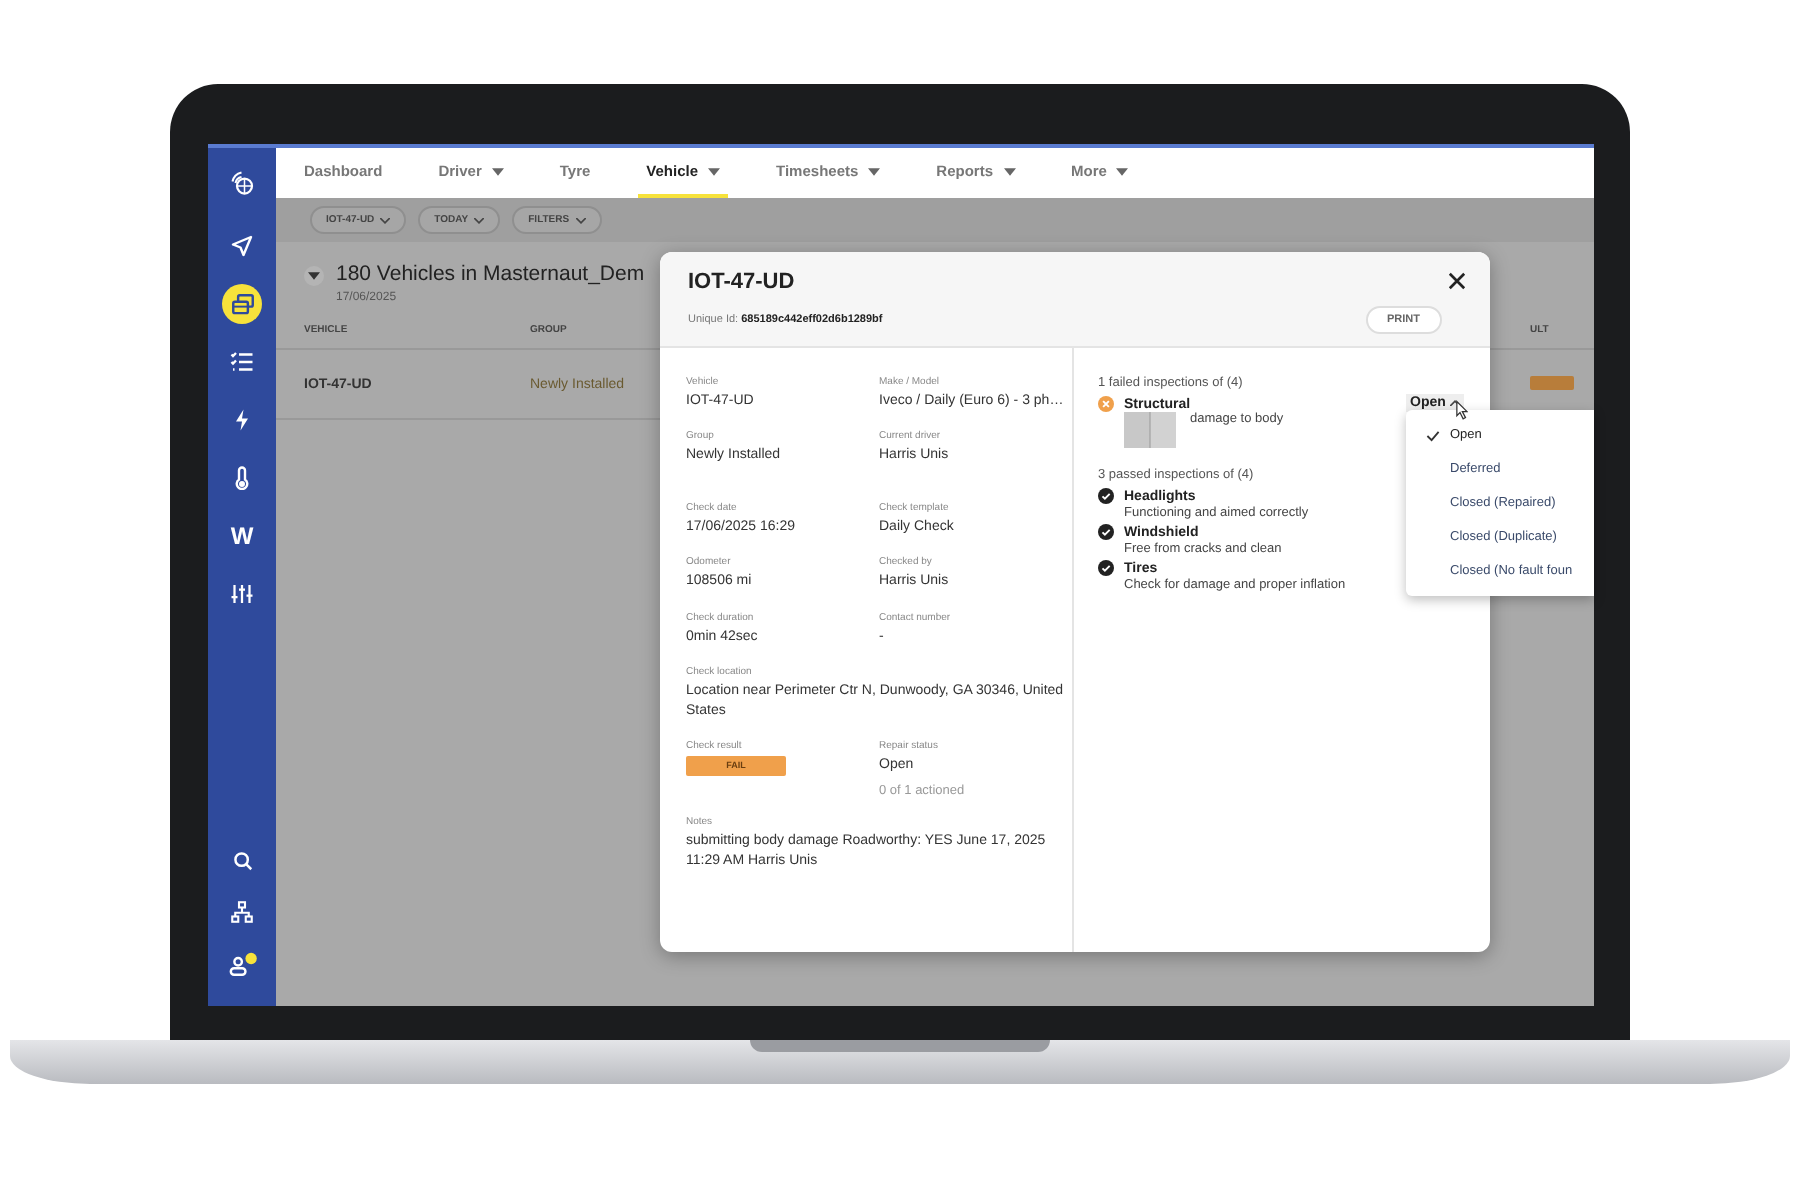 This screenshot has width=1800, height=1200. What do you see at coordinates (1552, 382) in the screenshot?
I see `result-bar` at bounding box center [1552, 382].